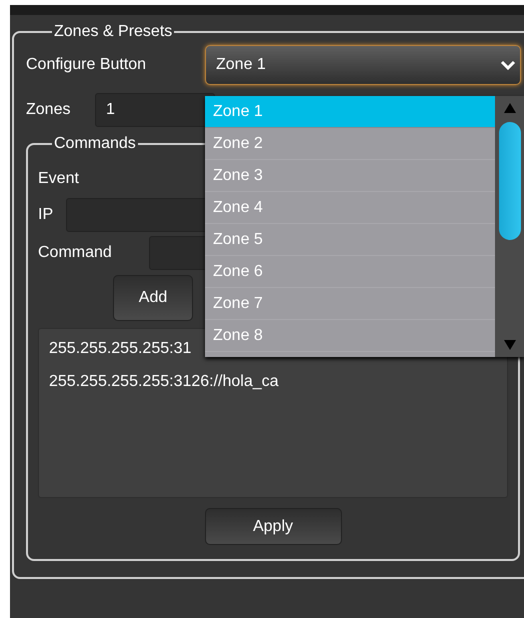 Image resolution: width=524 pixels, height=618 pixels. What do you see at coordinates (49, 110) in the screenshot?
I see `zones-label: Zones` at bounding box center [49, 110].